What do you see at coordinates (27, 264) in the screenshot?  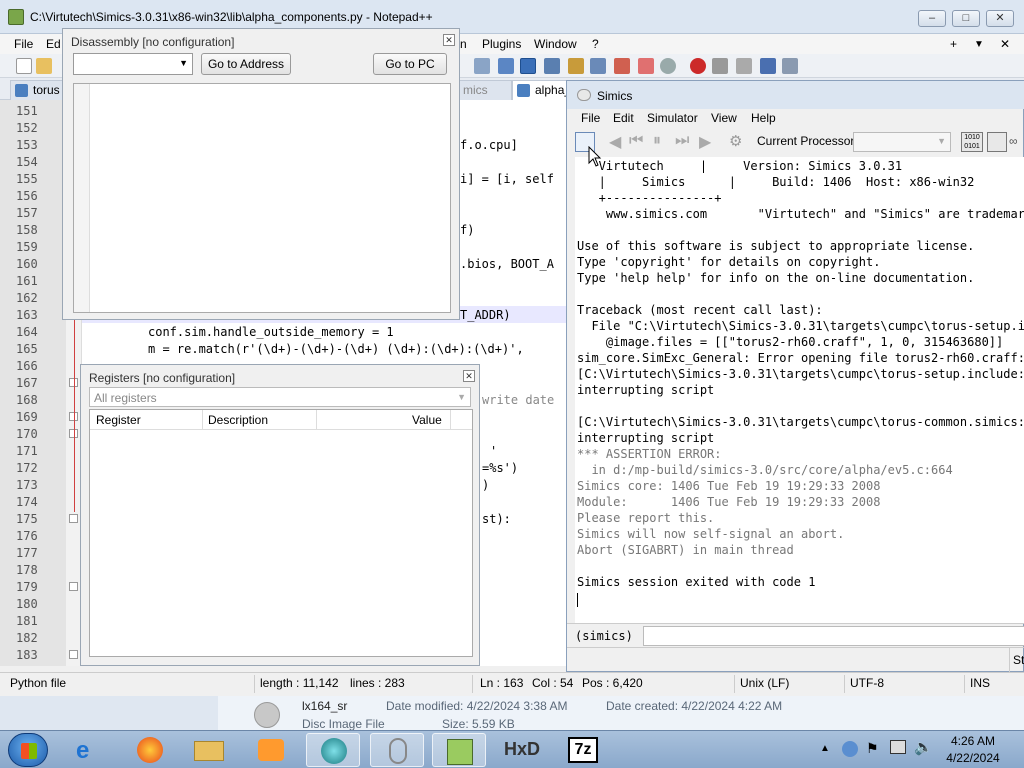 I see `line-number: 160` at bounding box center [27, 264].